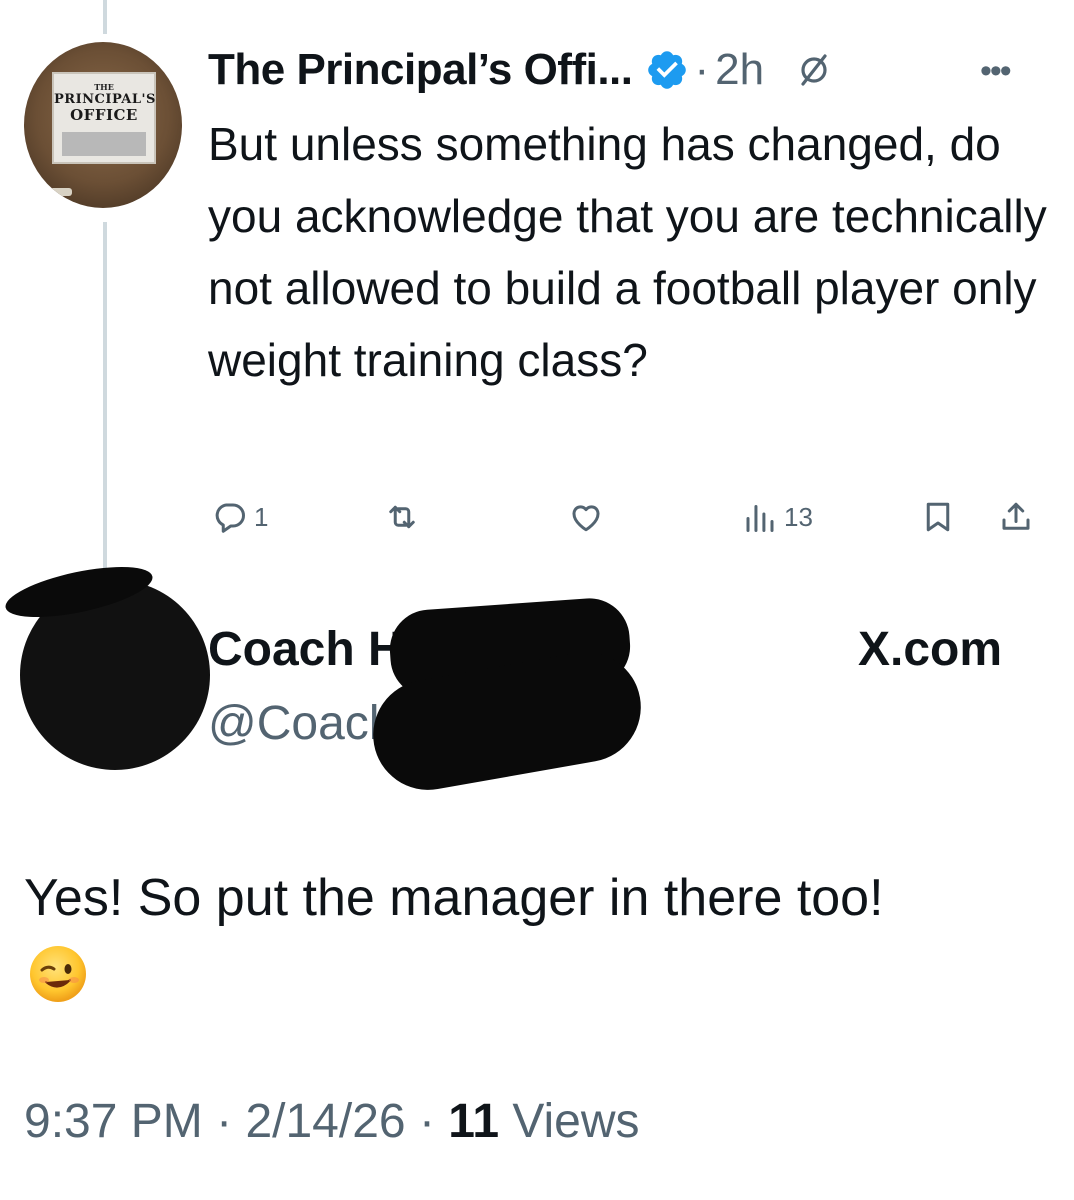 This screenshot has height=1200, width=1074. Describe the element at coordinates (454, 898) in the screenshot. I see `reply-text: Yes! So put the manager in there too!` at that location.